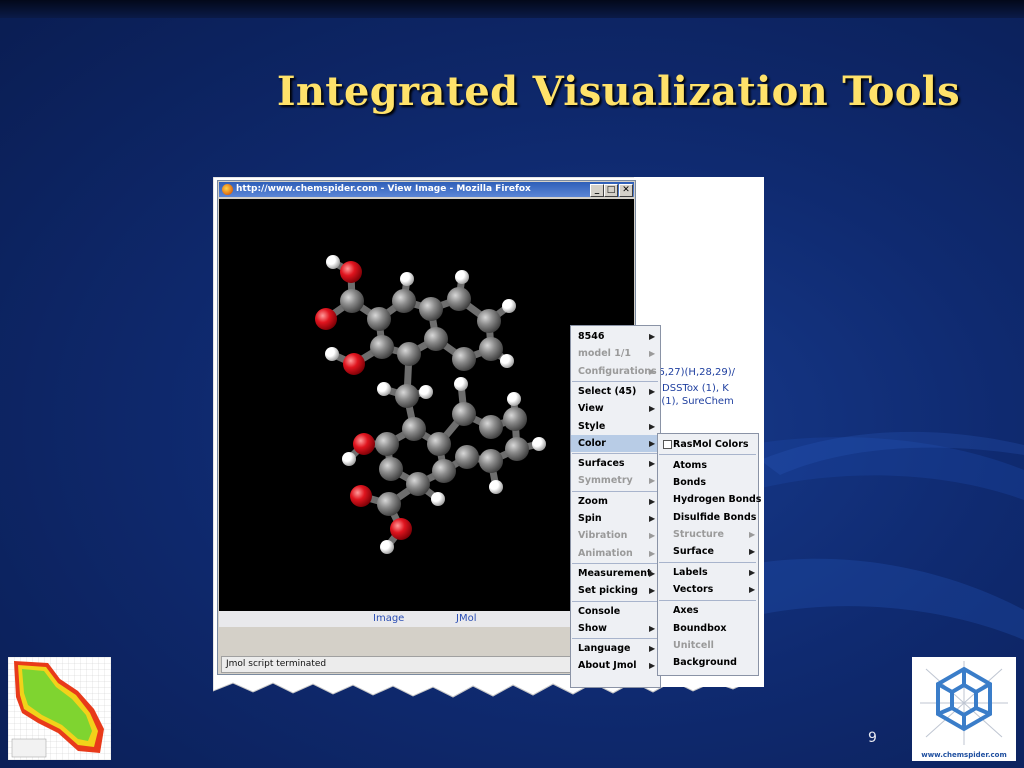  Describe the element at coordinates (611, 190) in the screenshot. I see `maximize-button: □` at that location.